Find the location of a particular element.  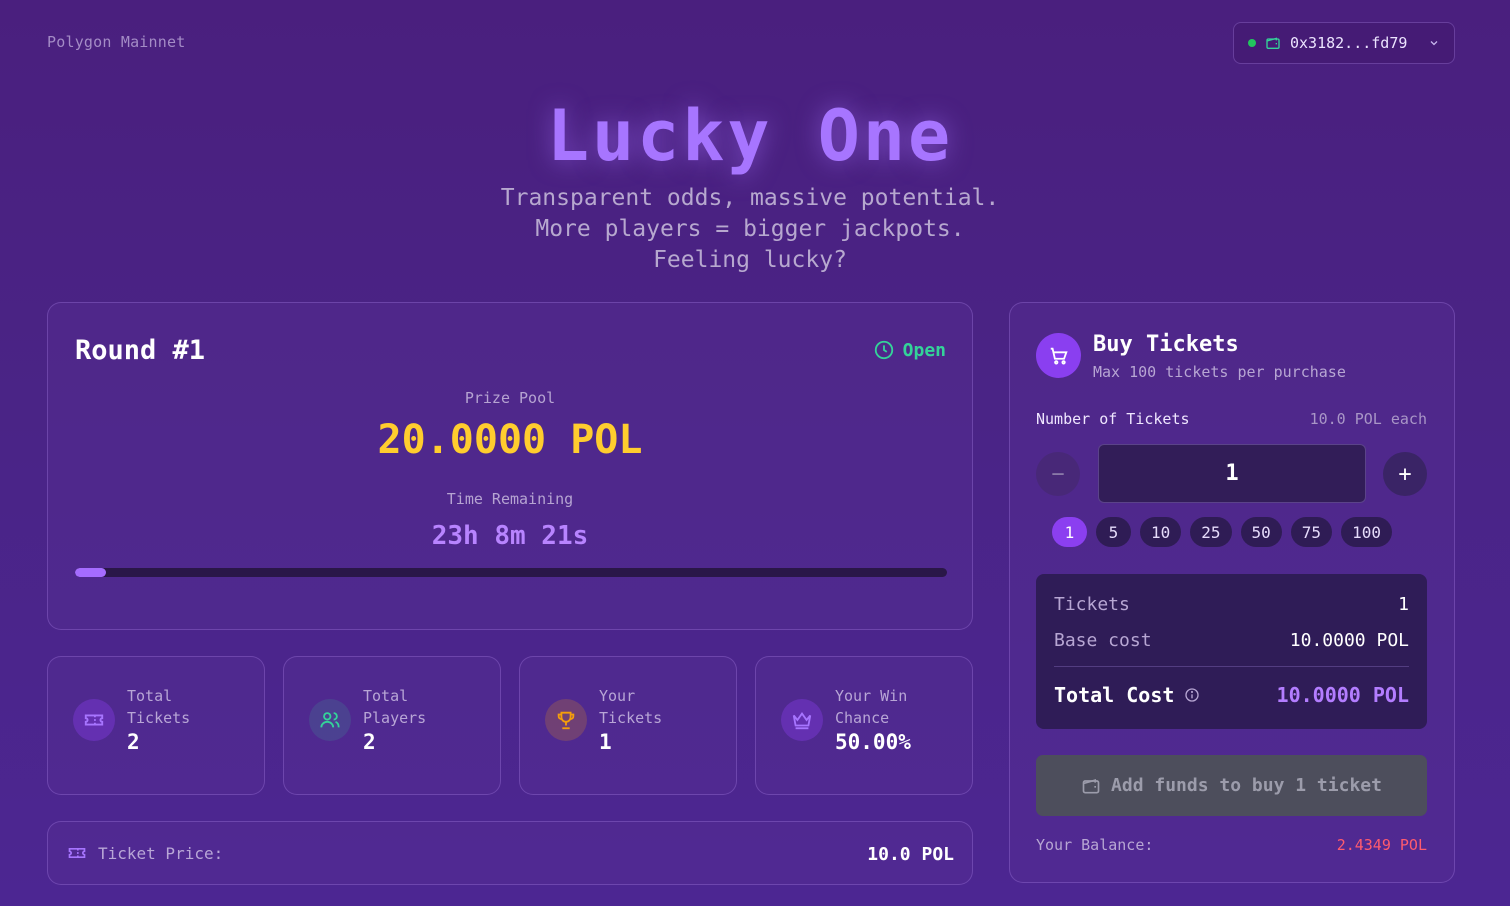

stat-value: 50.00% is located at coordinates (873, 742).